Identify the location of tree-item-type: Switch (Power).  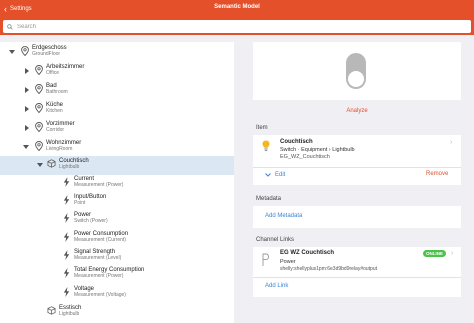
(91, 220).